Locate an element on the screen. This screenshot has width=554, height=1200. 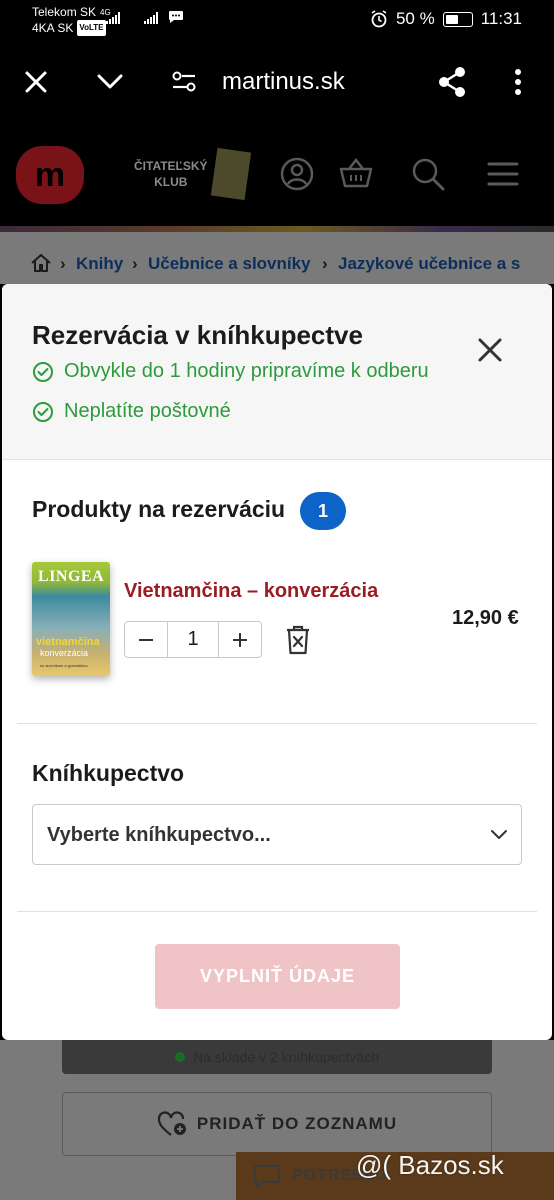
cover-title: vietnamčina is located at coordinates (68, 642).